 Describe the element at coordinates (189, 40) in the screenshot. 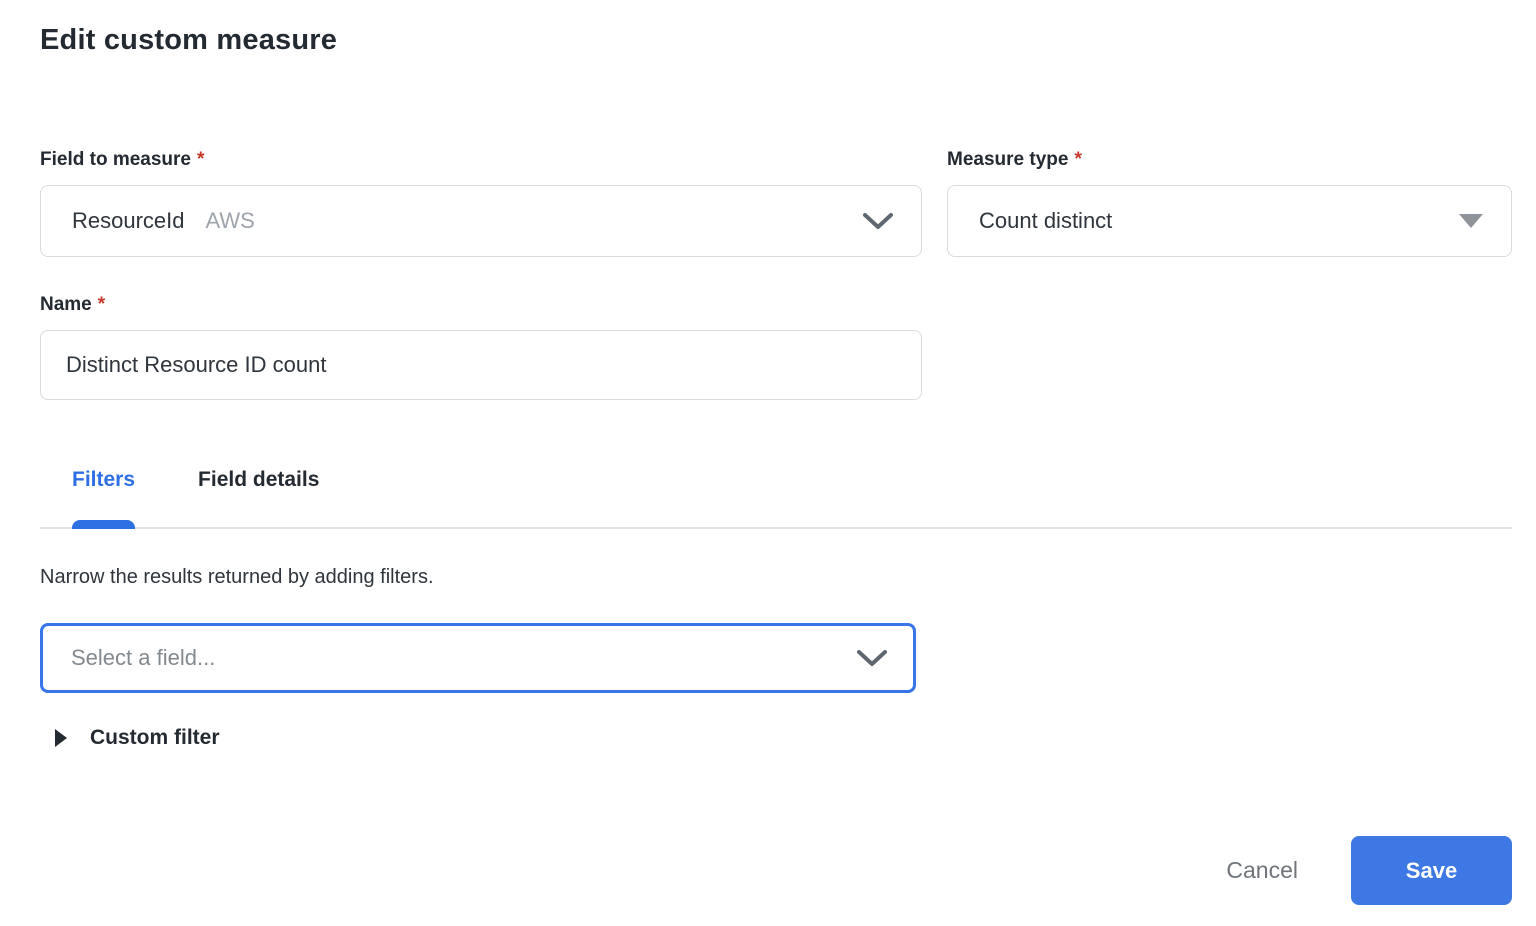

I see `page-title: Edit custom measure` at that location.